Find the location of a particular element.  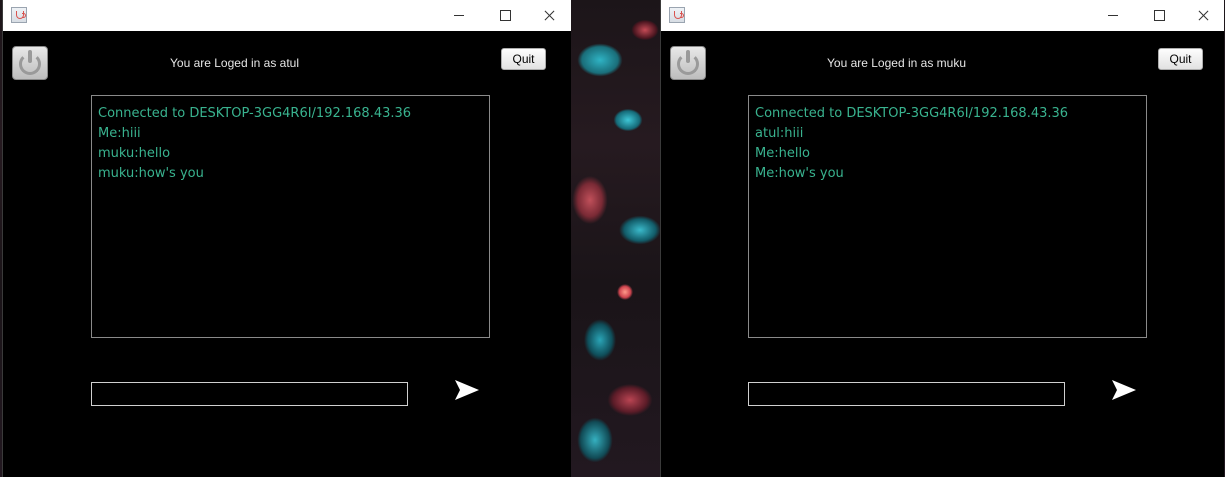

chat-message: Me:hiii is located at coordinates (119, 133).